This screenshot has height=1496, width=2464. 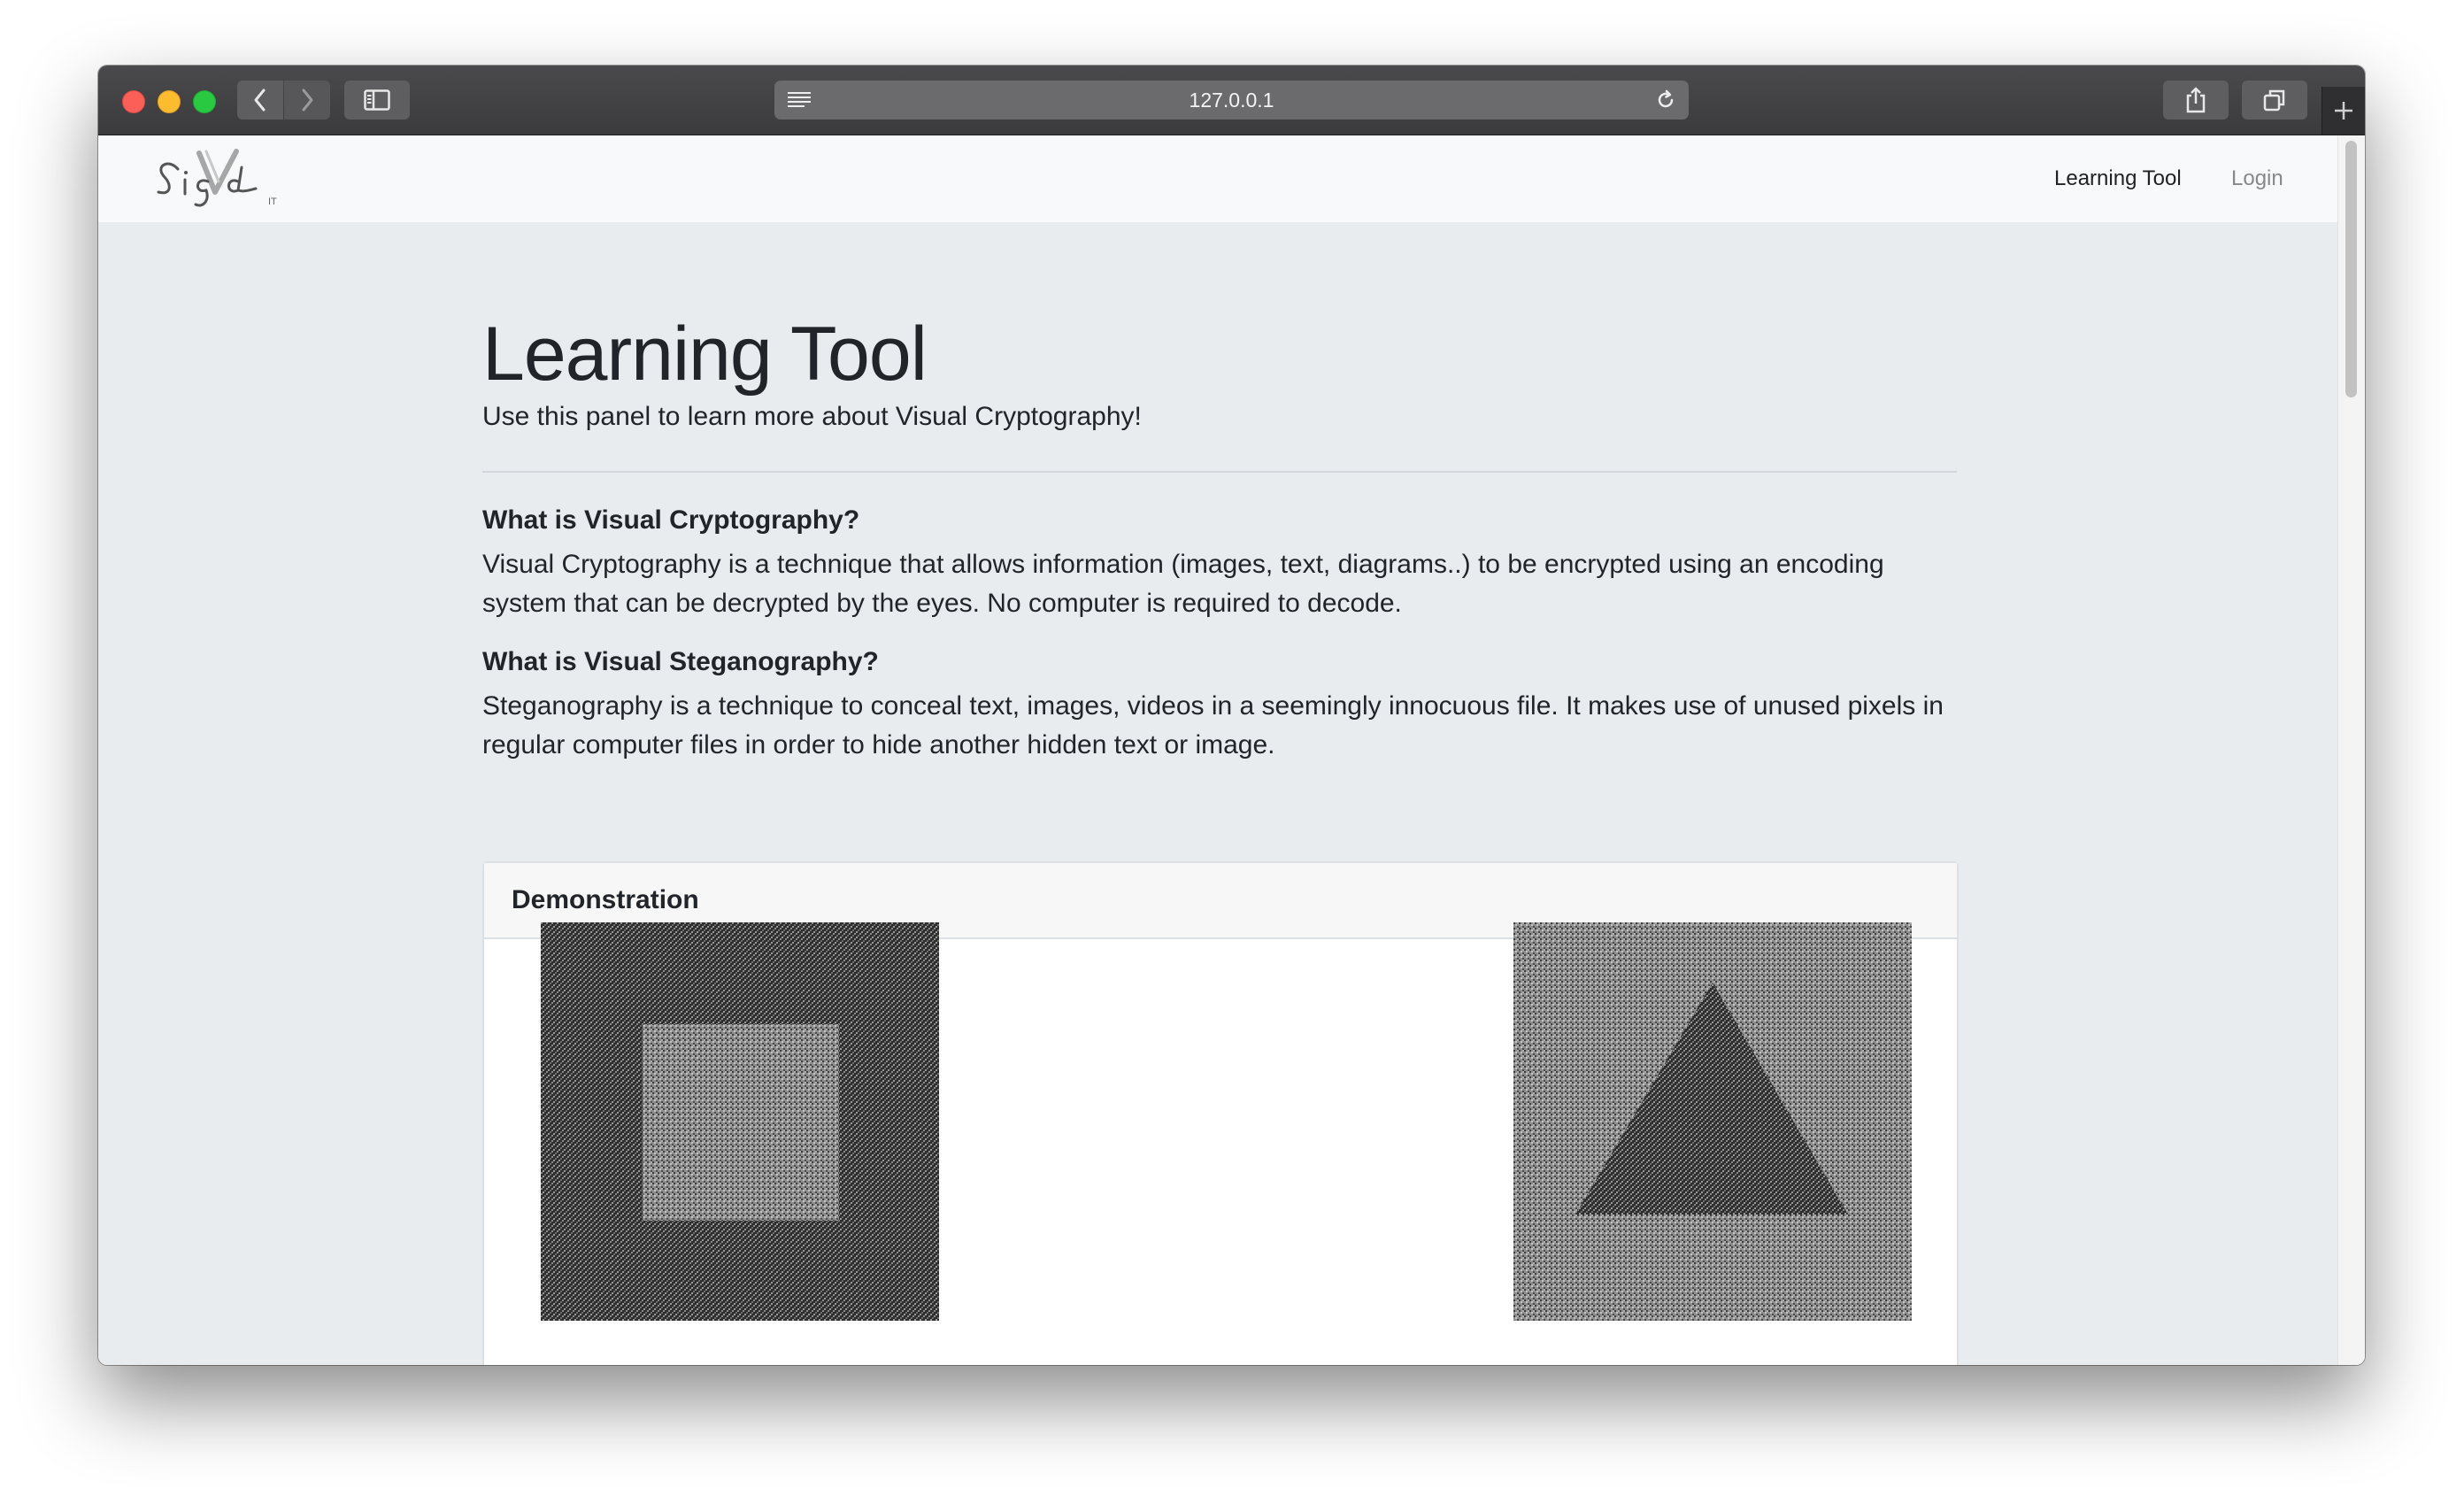 What do you see at coordinates (2257, 178) in the screenshot?
I see `nav-login: Login` at bounding box center [2257, 178].